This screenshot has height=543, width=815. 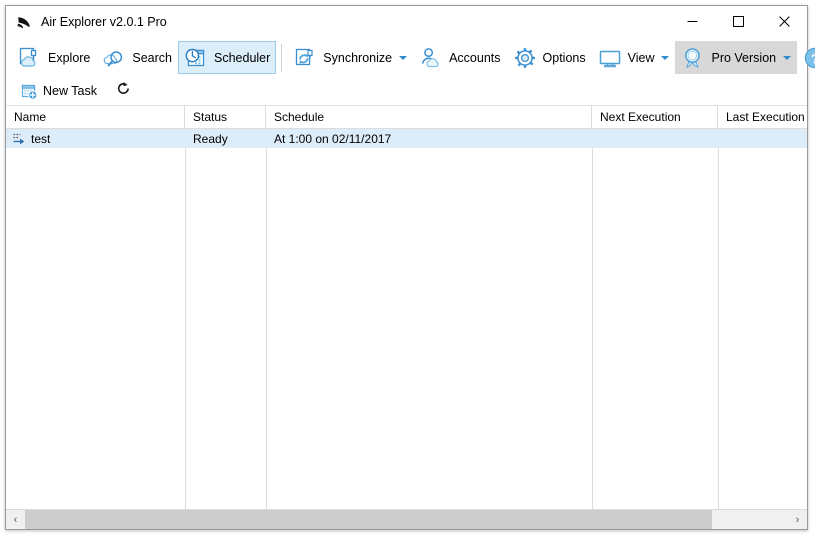 I want to click on air-explorer-logo-icon, so click(x=24, y=22).